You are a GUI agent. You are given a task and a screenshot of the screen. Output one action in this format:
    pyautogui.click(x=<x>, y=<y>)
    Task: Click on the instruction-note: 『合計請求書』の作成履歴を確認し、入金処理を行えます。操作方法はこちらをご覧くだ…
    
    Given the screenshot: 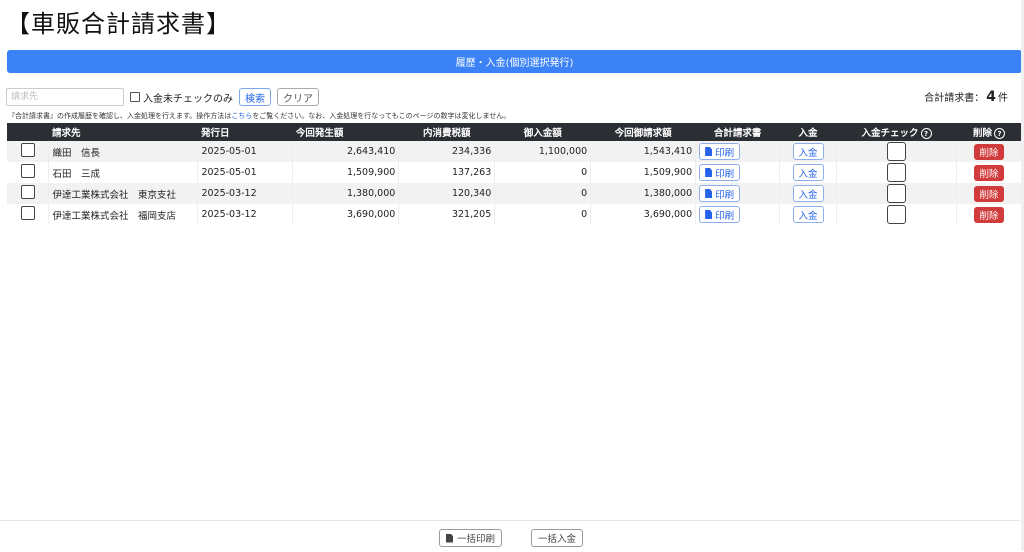 What is the action you would take?
    pyautogui.click(x=259, y=116)
    